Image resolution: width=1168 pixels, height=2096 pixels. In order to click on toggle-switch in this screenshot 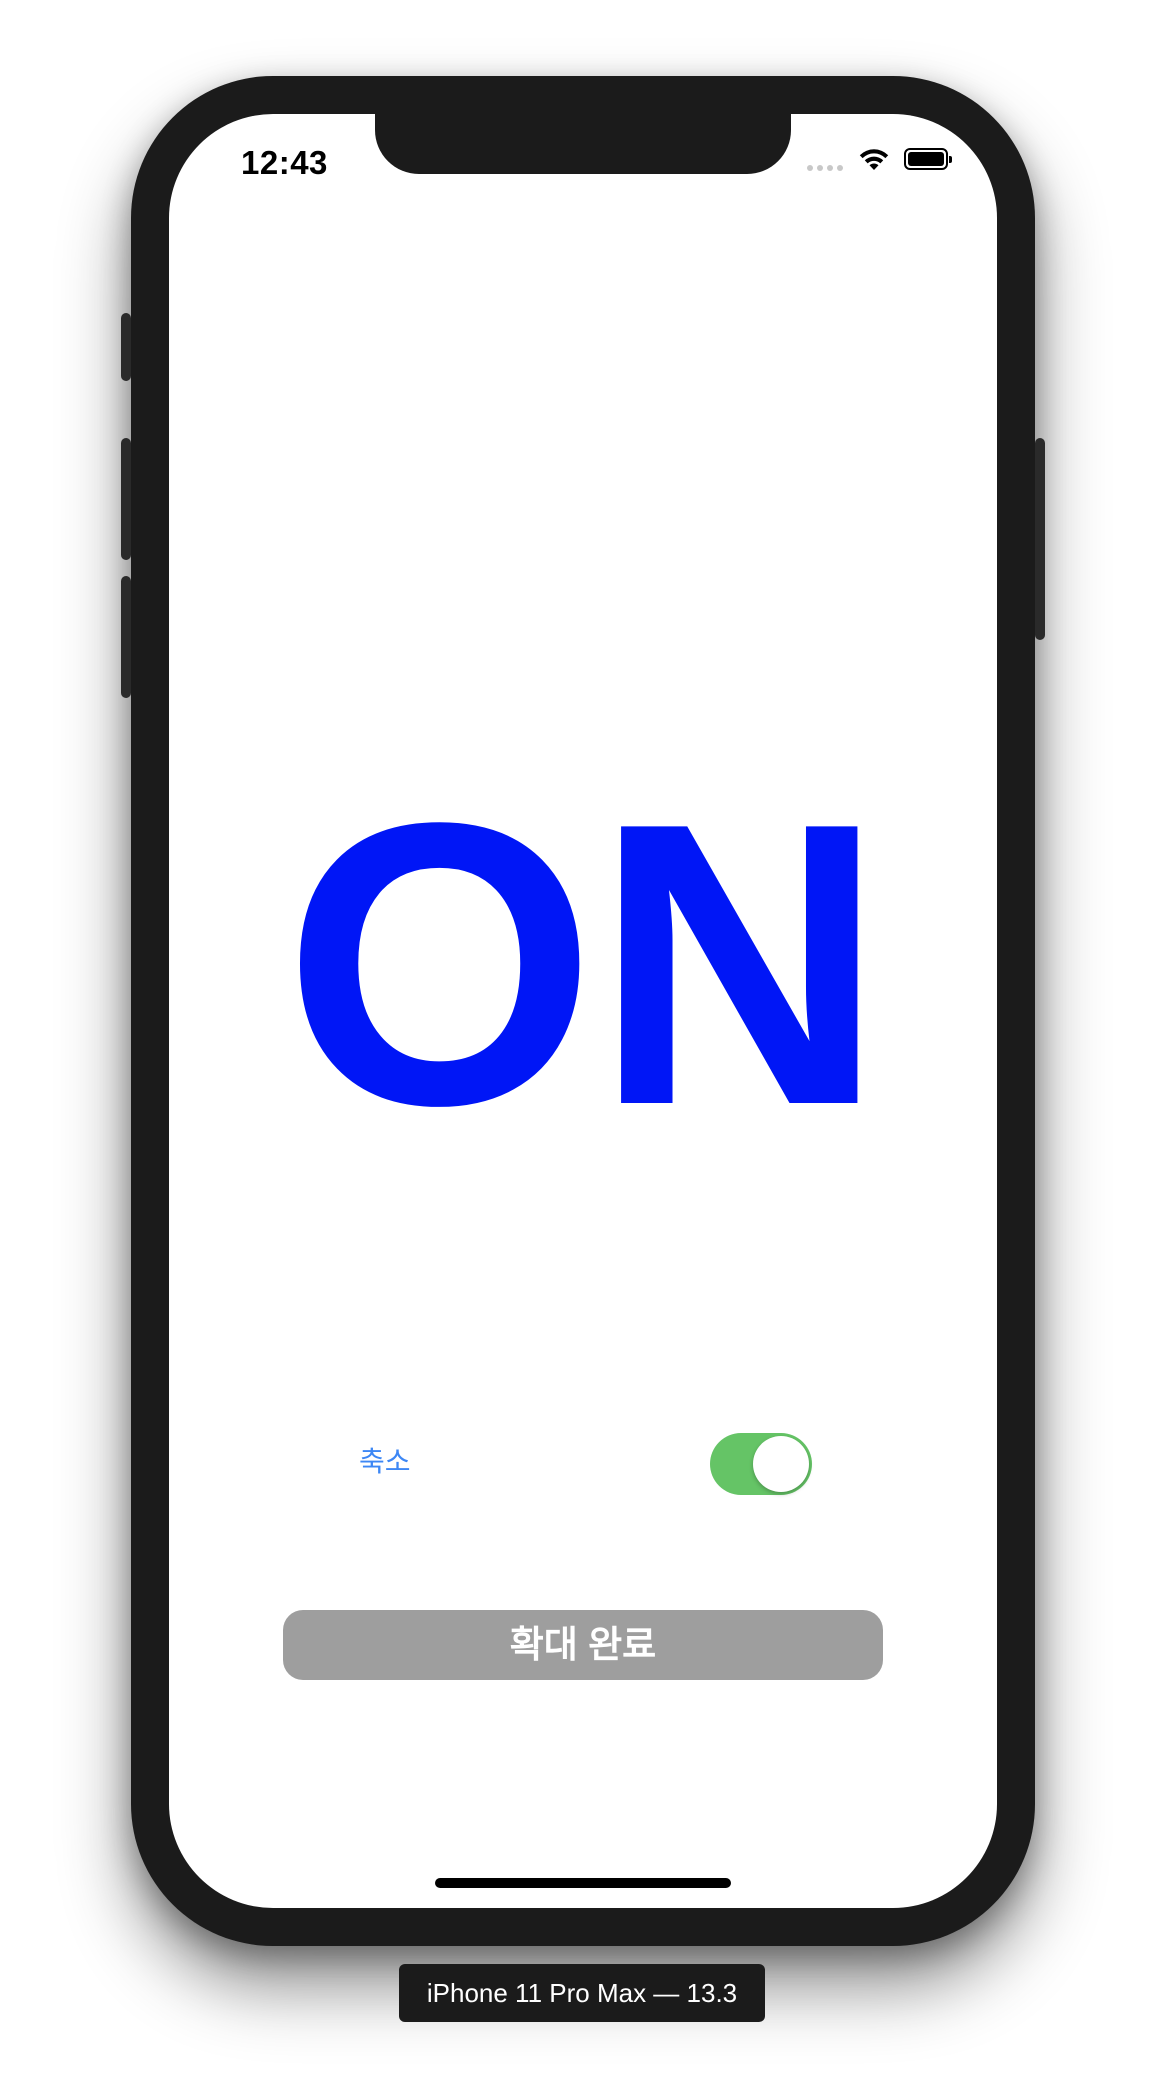, I will do `click(761, 1464)`.